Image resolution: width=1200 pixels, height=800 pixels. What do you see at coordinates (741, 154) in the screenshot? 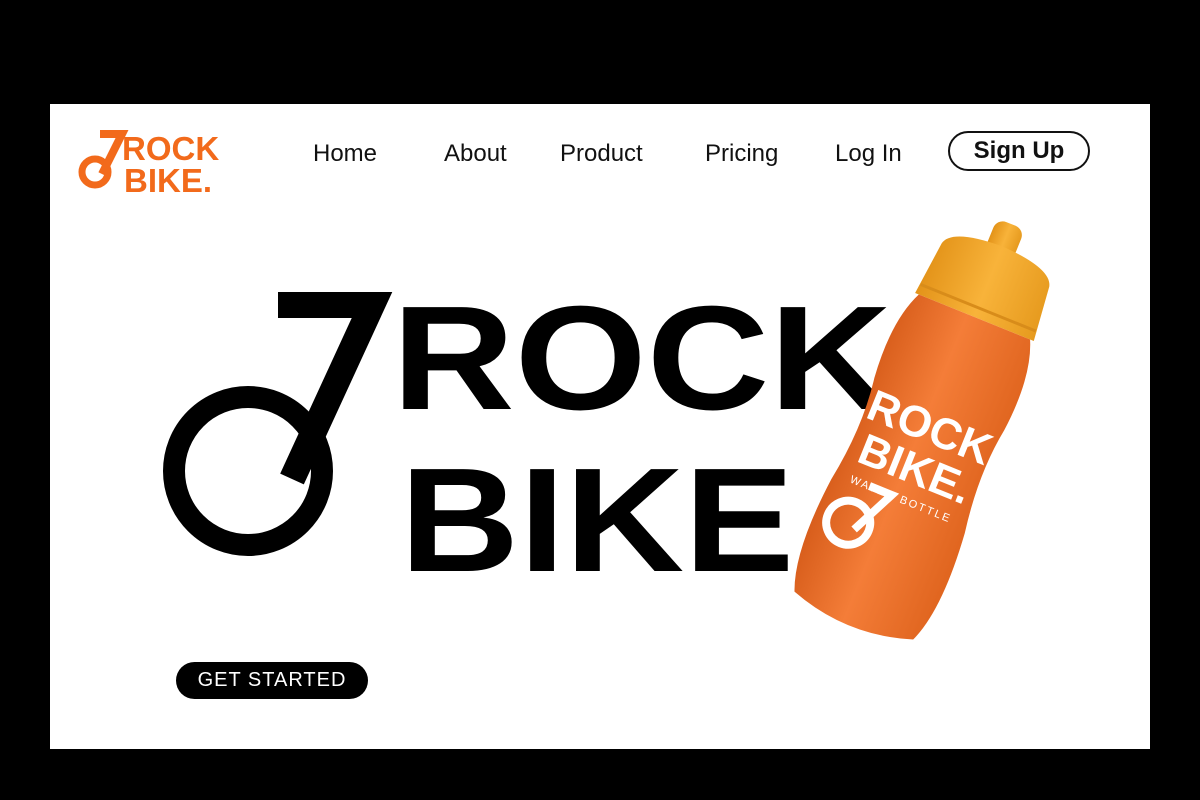
I see `nav-pricing-link: Pricing` at bounding box center [741, 154].